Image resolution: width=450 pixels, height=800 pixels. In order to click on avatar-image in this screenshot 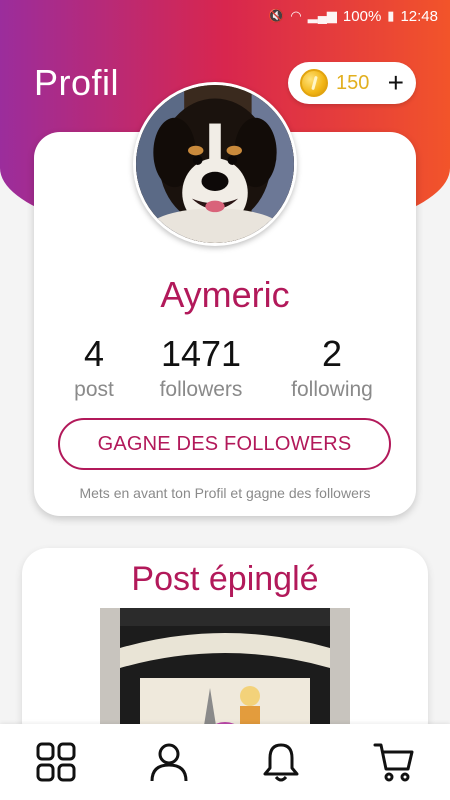, I will do `click(215, 164)`.